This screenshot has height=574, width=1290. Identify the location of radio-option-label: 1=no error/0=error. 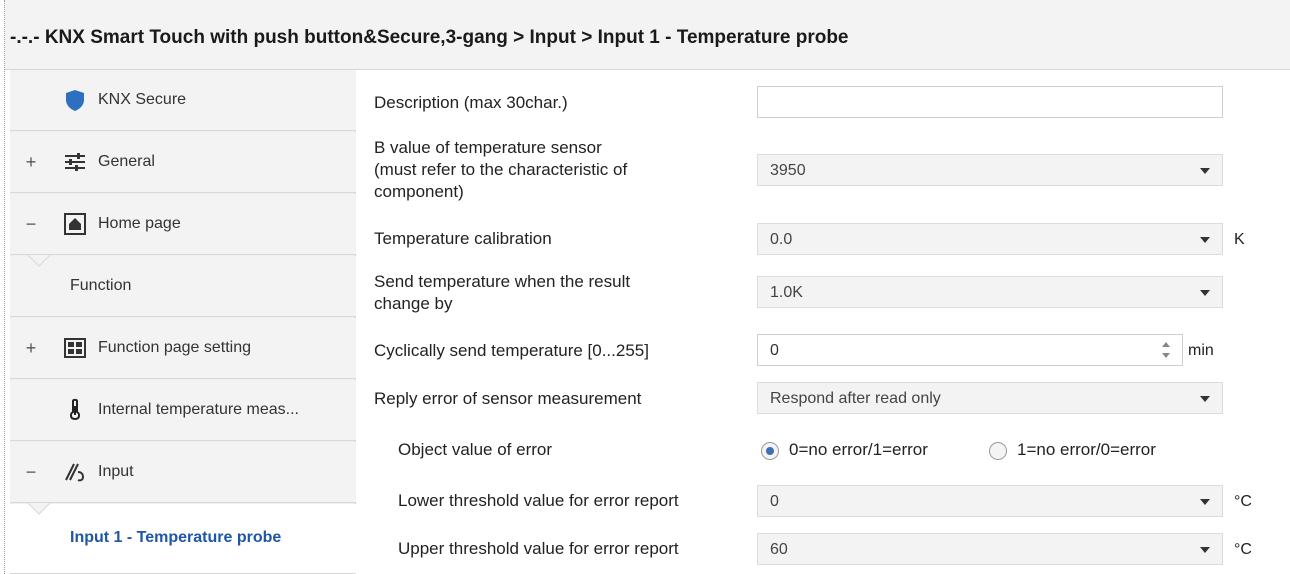
(1086, 449).